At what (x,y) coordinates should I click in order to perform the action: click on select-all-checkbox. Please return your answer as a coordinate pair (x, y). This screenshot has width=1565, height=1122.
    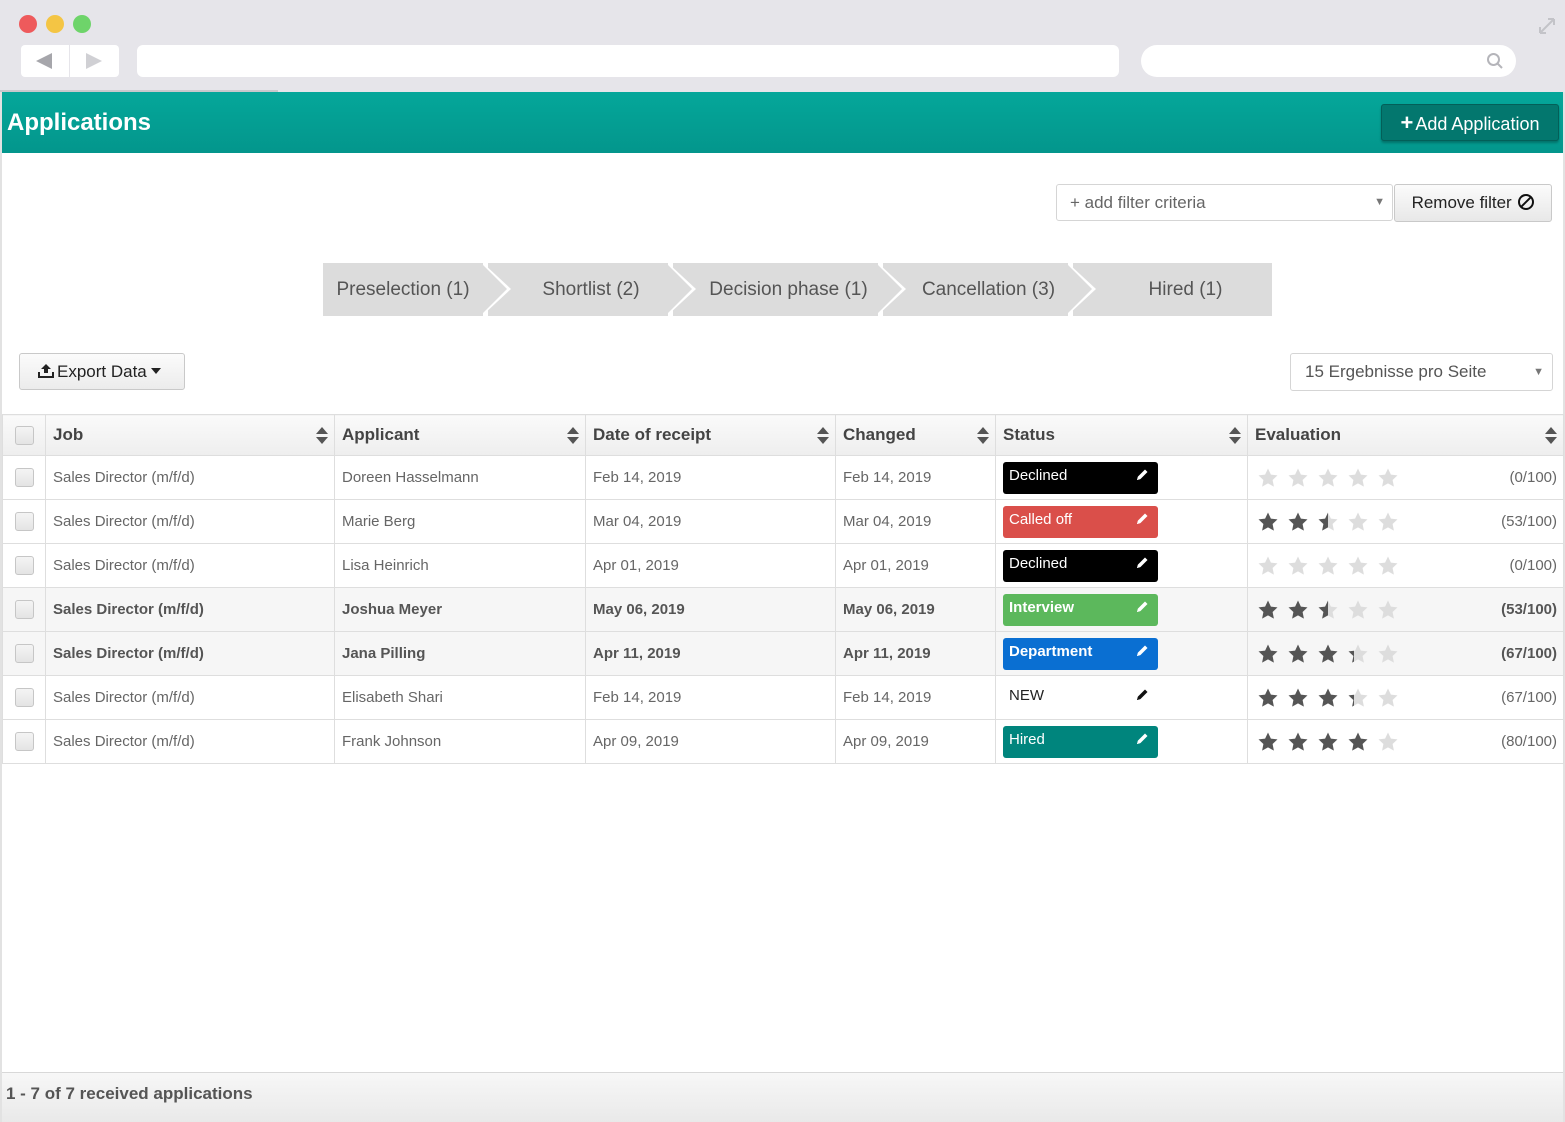
    Looking at the image, I should click on (24, 435).